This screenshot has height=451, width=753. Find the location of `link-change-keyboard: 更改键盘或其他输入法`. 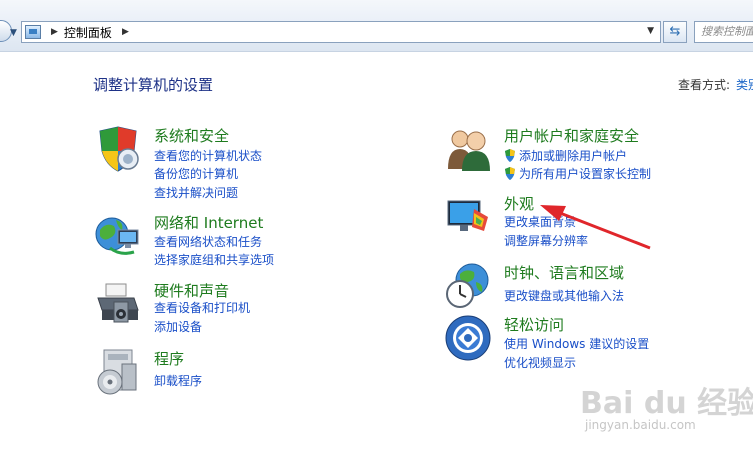

link-change-keyboard: 更改键盘或其他输入法 is located at coordinates (564, 295).